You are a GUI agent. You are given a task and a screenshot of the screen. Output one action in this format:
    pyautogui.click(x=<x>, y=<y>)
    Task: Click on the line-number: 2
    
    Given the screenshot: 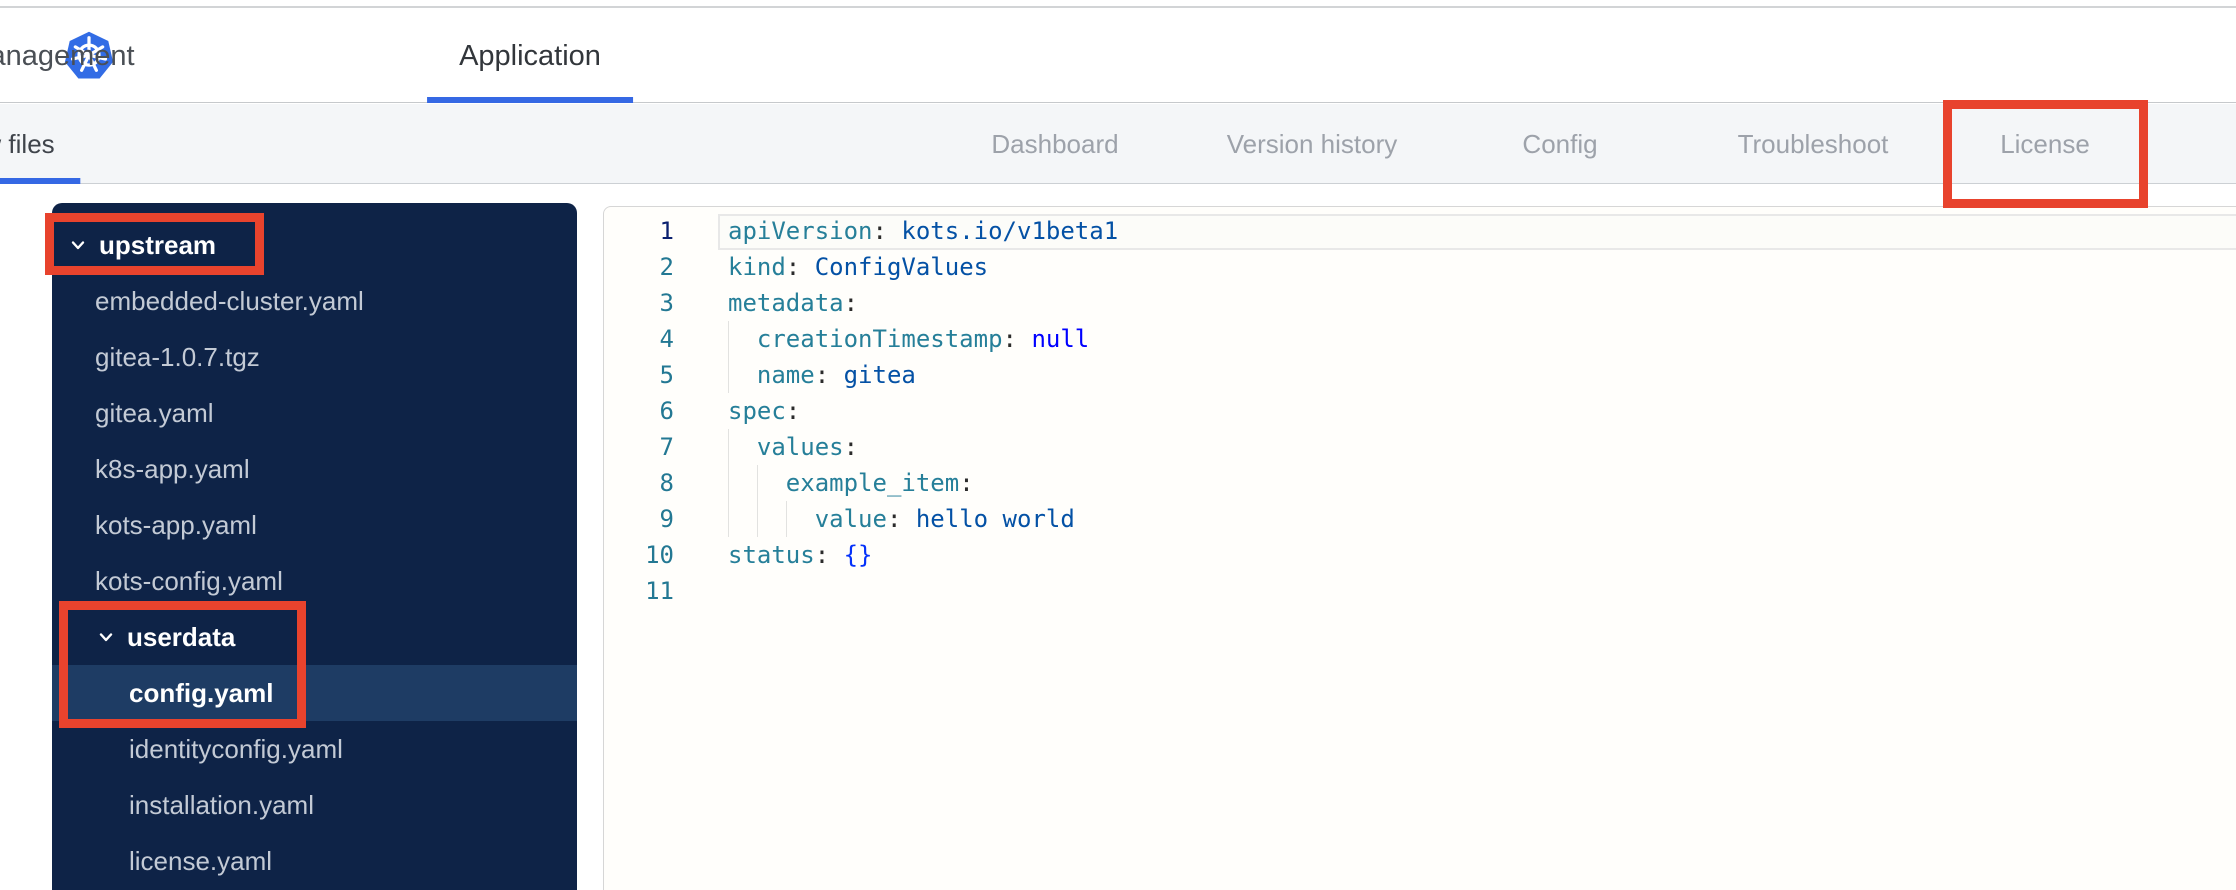 What is the action you would take?
    pyautogui.click(x=666, y=267)
    